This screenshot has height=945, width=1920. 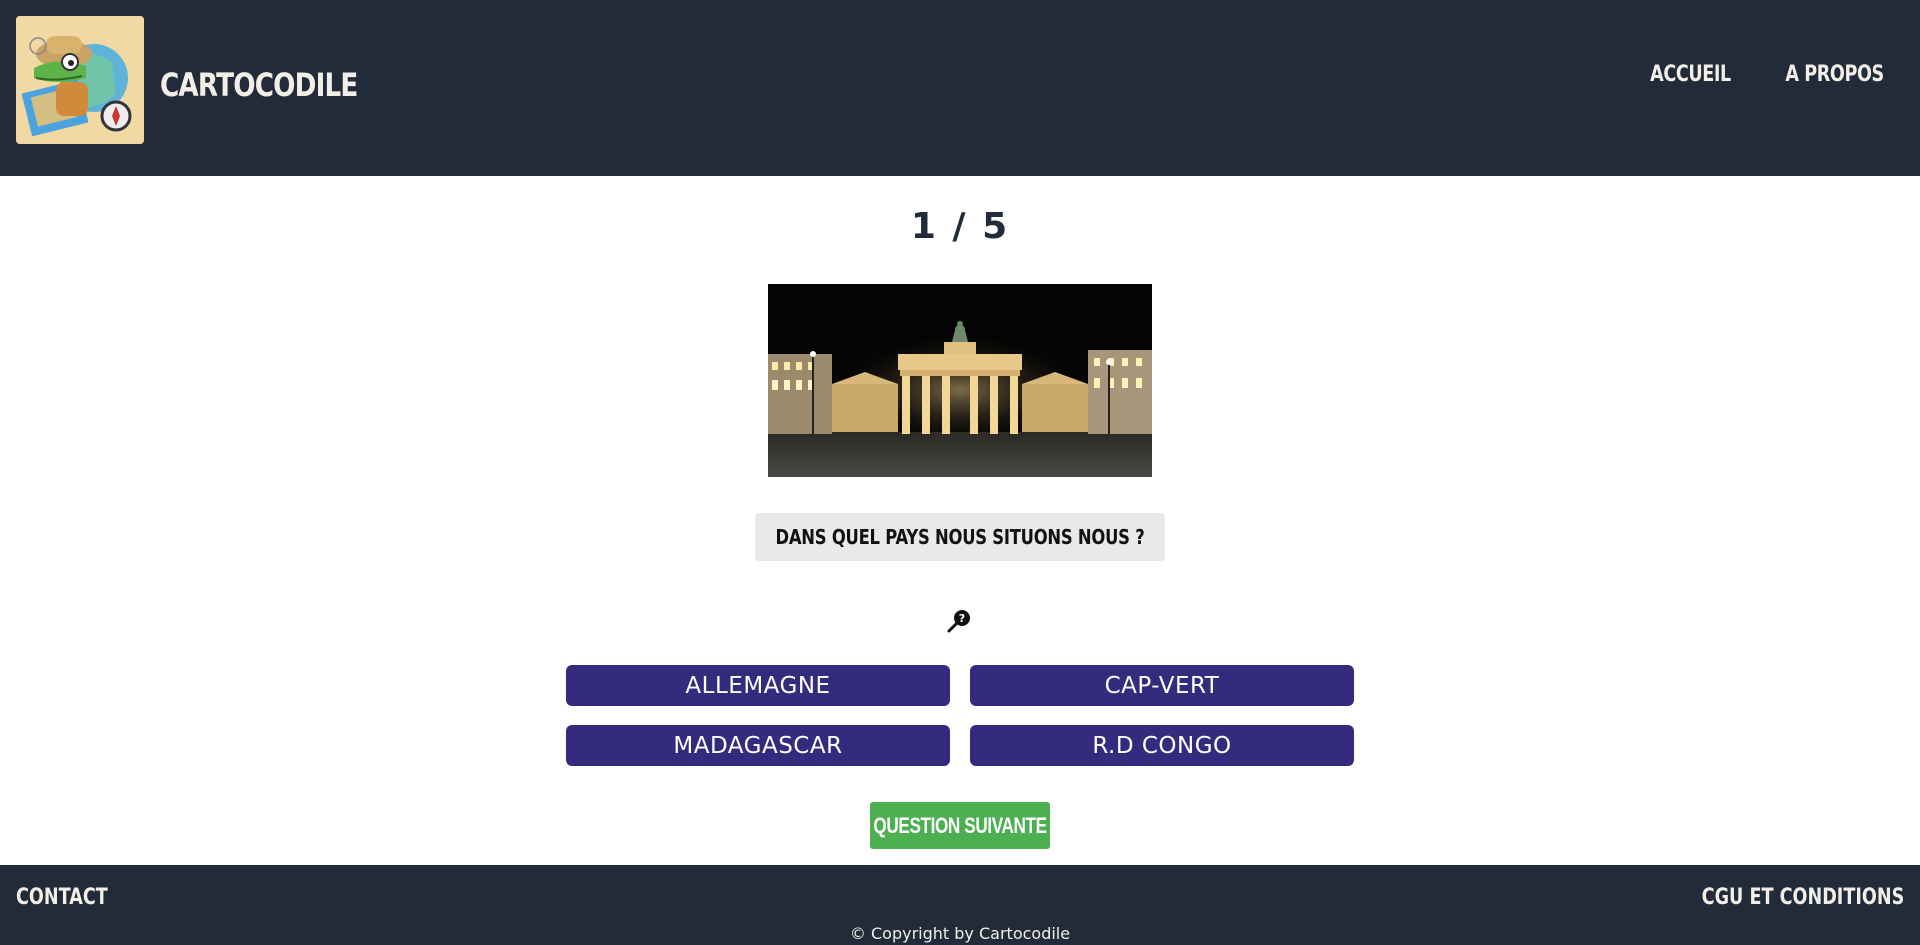 What do you see at coordinates (1162, 745) in the screenshot?
I see `answer-button-rd-congo: R.D CONGO` at bounding box center [1162, 745].